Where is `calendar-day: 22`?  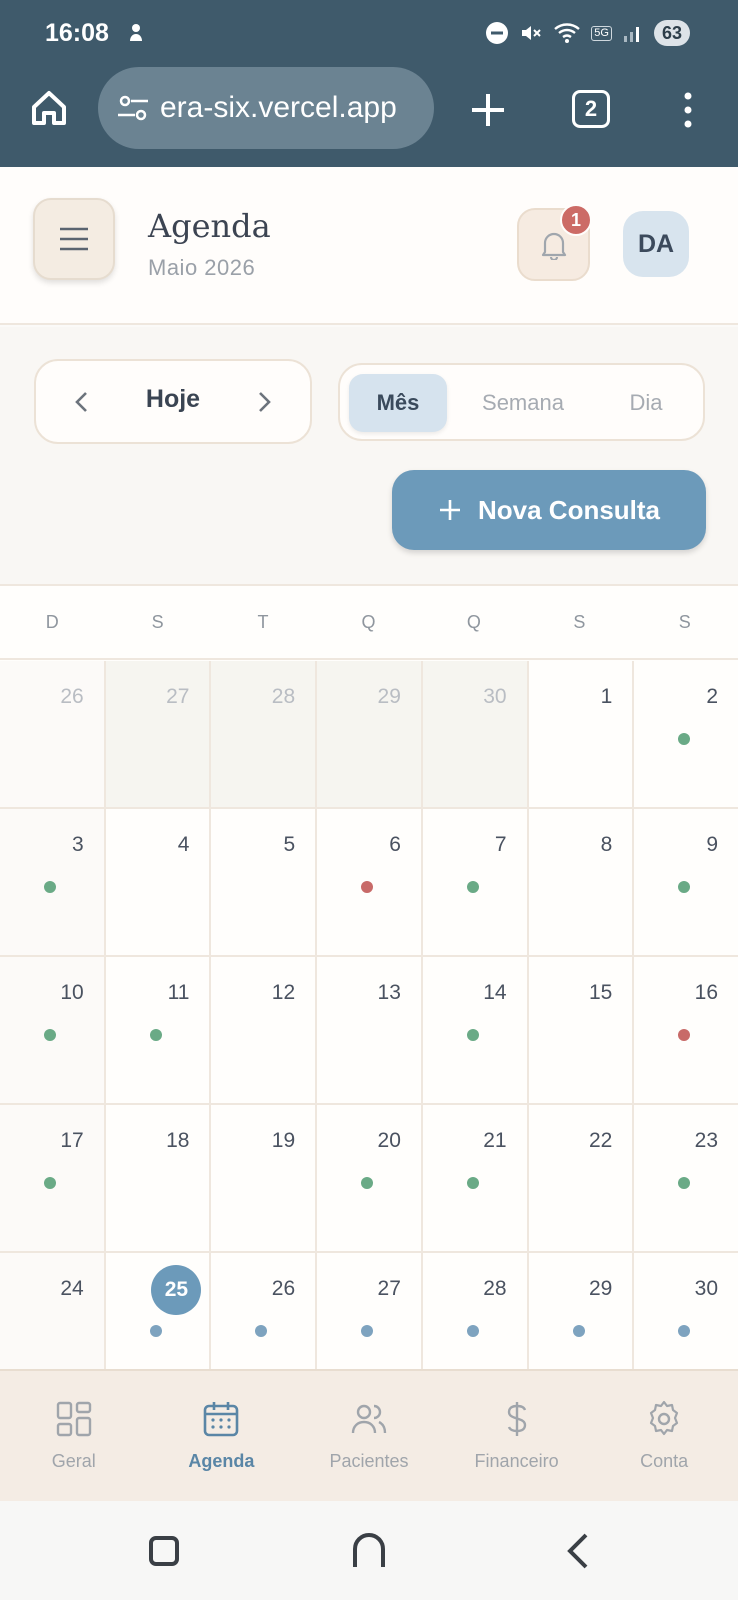 calendar-day: 22 is located at coordinates (582, 1178).